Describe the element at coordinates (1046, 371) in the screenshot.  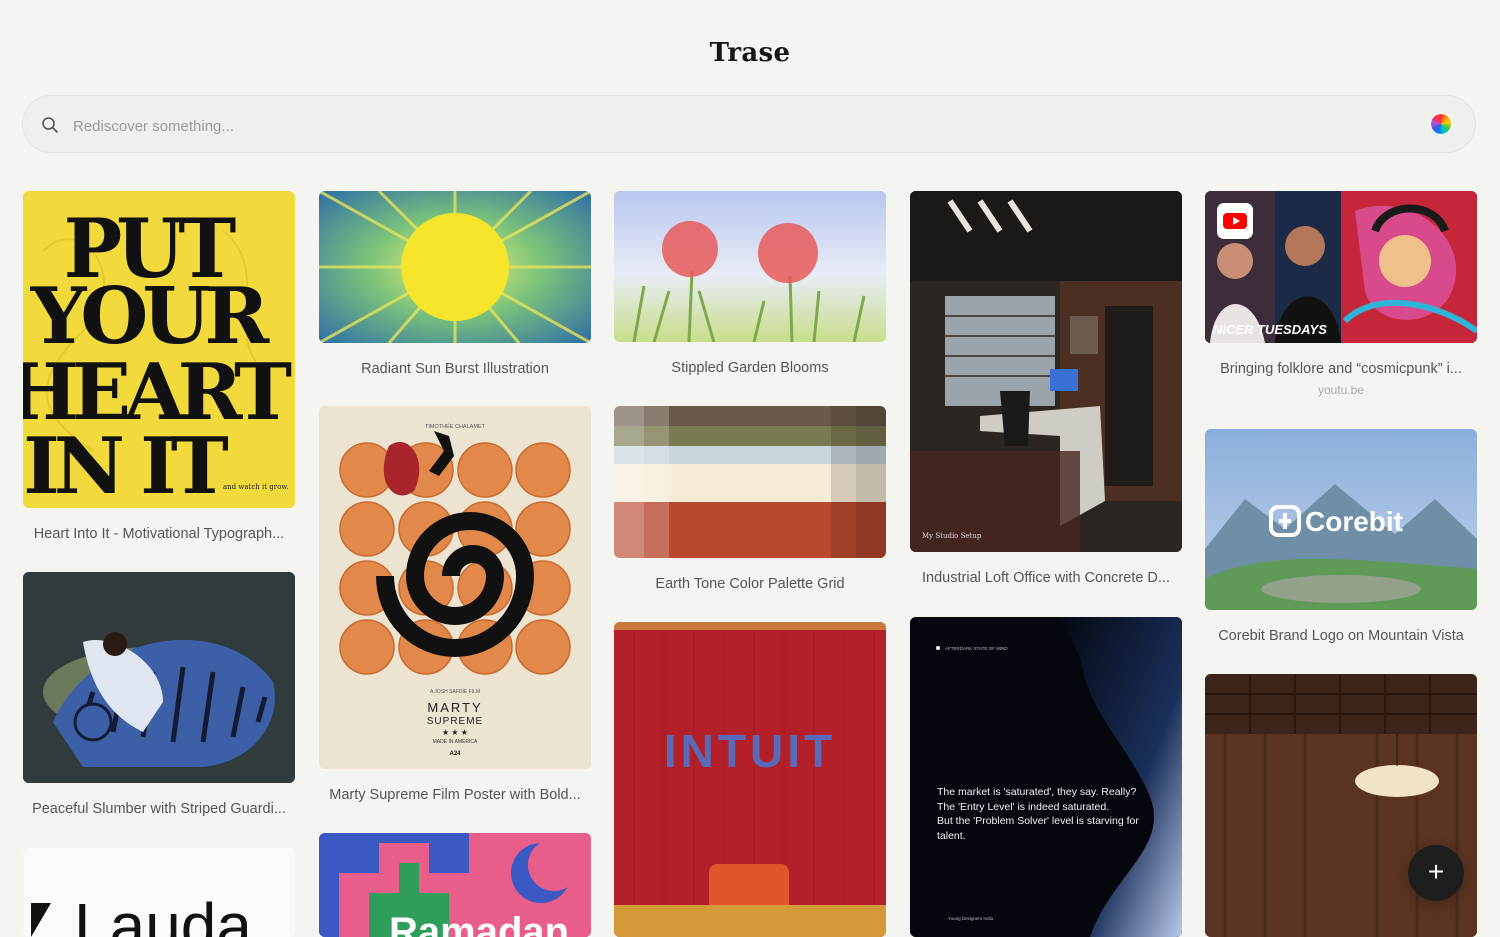
I see `card-thumbnail: My Studio Setup` at that location.